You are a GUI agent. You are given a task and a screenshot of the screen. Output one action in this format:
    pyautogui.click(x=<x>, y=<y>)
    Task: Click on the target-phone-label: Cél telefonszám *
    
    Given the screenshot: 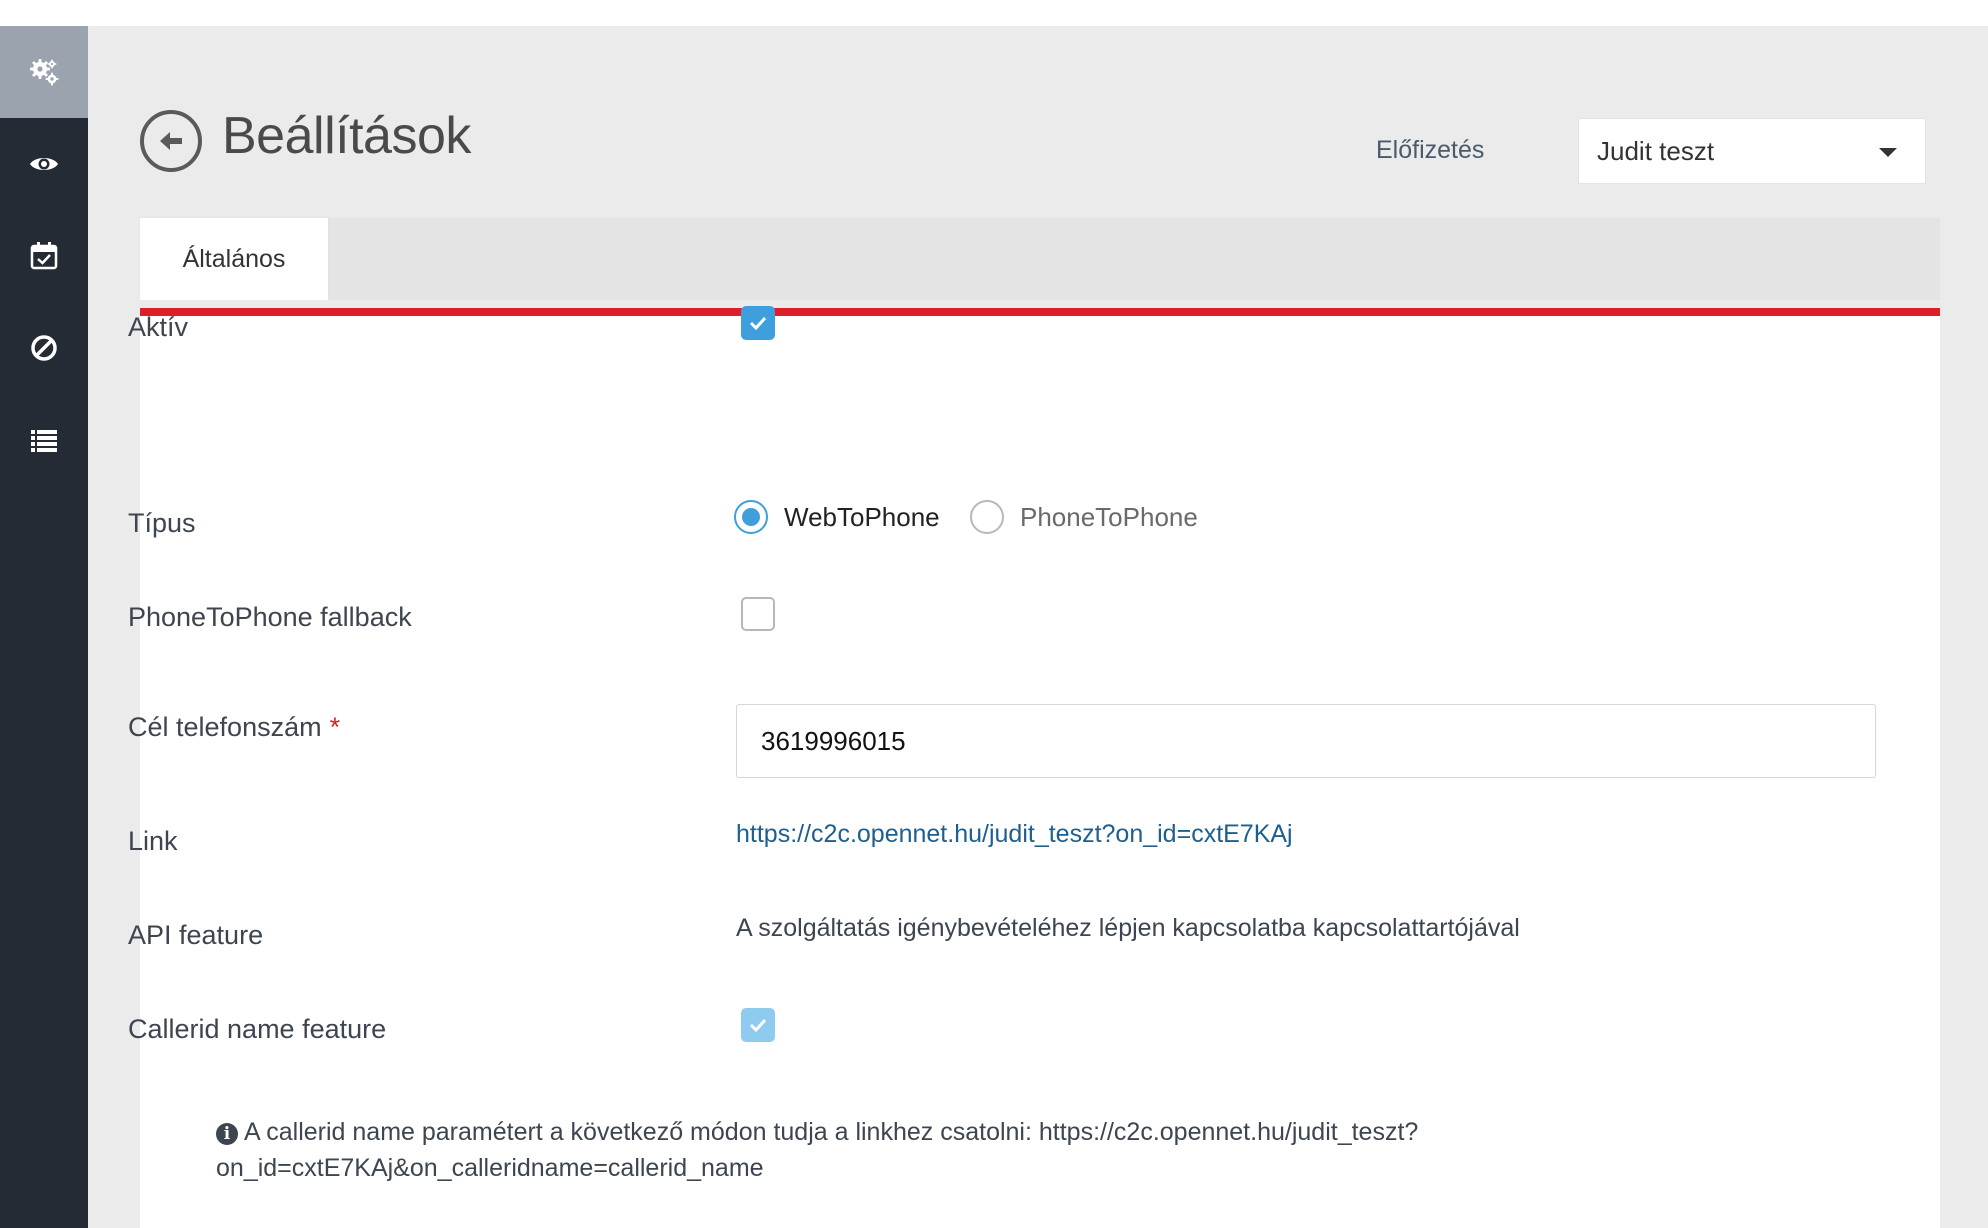 What is the action you would take?
    pyautogui.click(x=234, y=727)
    